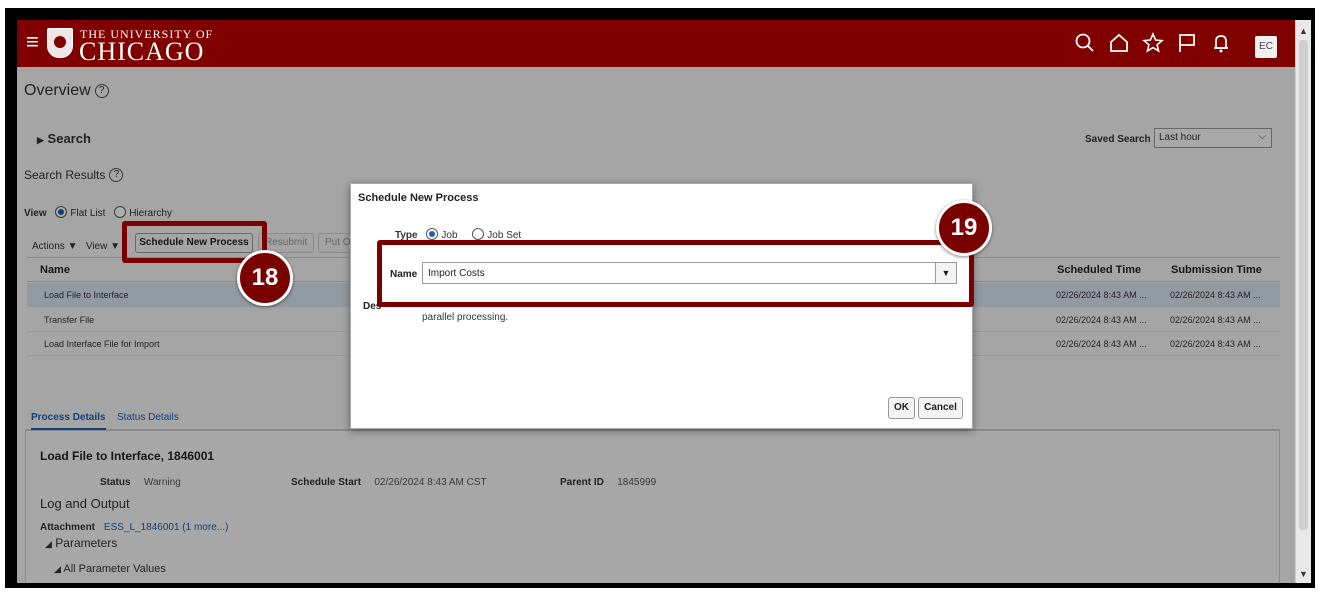 Image resolution: width=1330 pixels, height=608 pixels. I want to click on user-avatar: EC, so click(1266, 47).